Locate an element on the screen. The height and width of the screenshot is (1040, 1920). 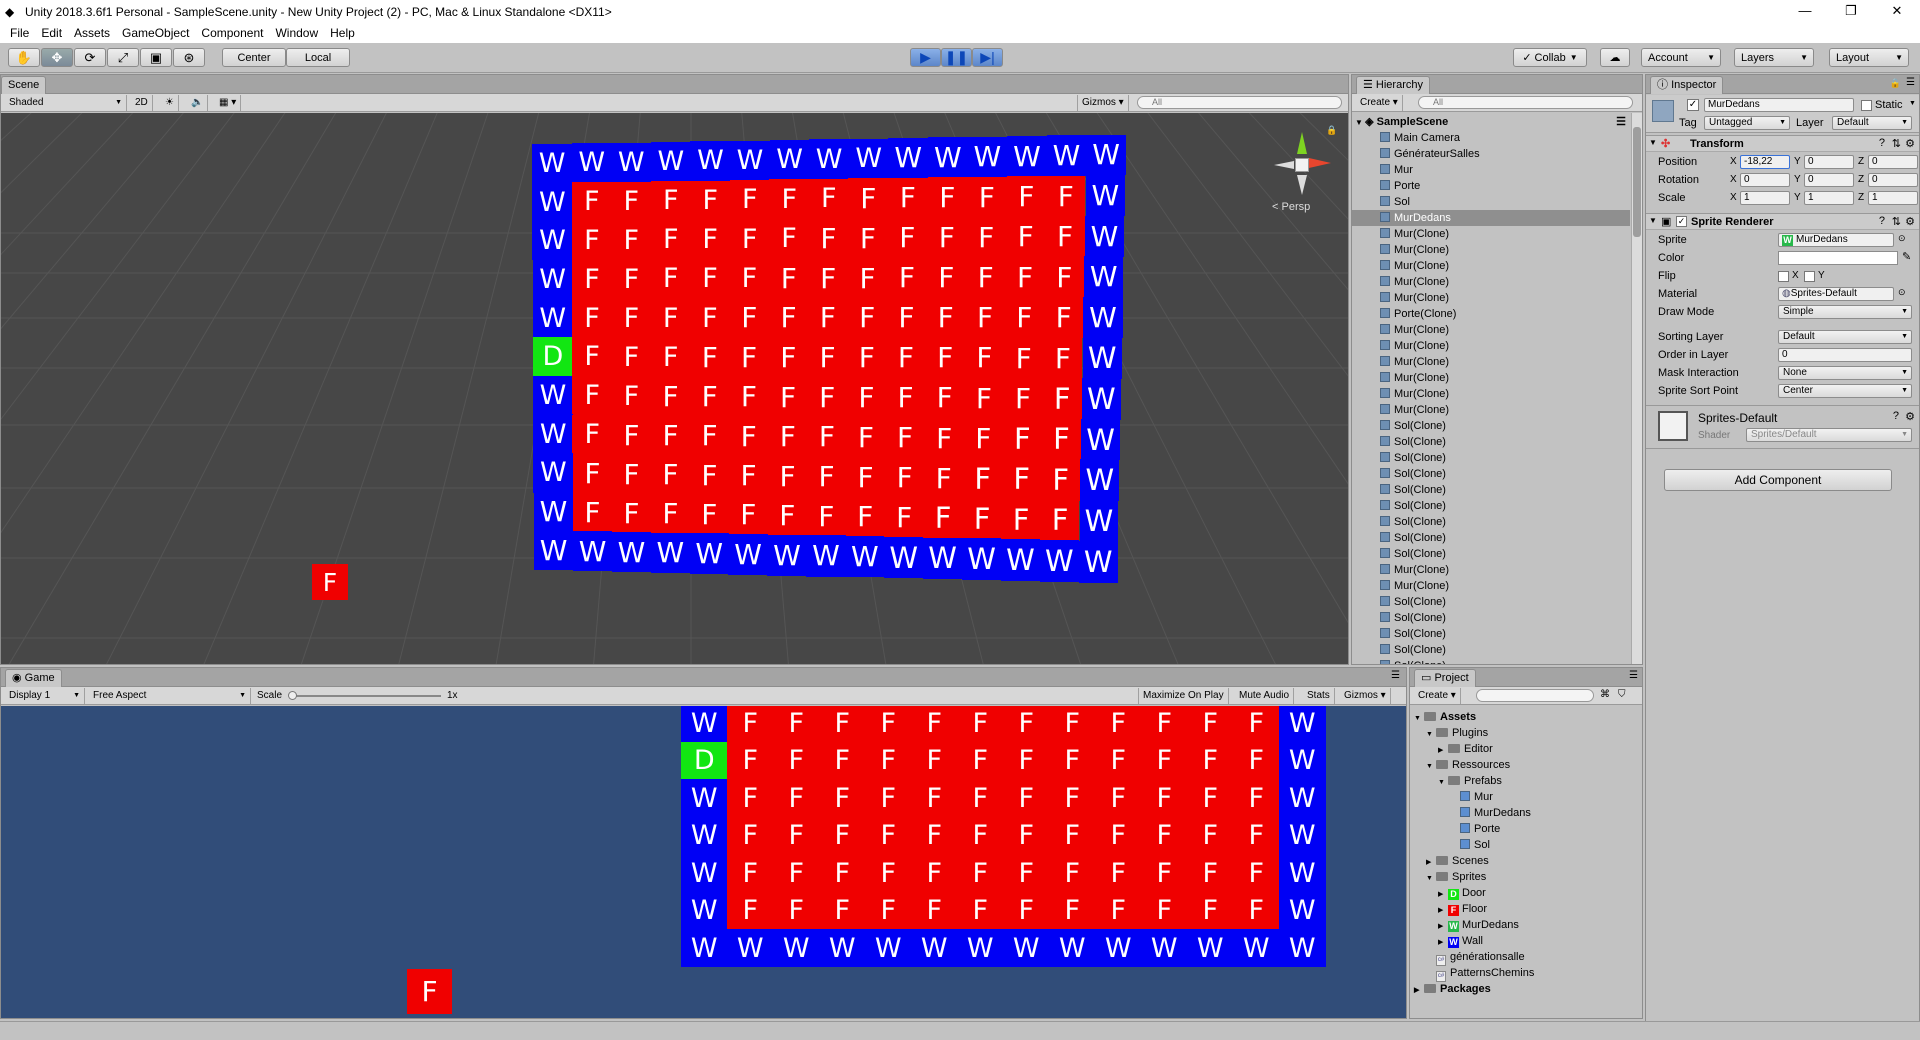
rect-tool-button: ▣ is located at coordinates (156, 57).